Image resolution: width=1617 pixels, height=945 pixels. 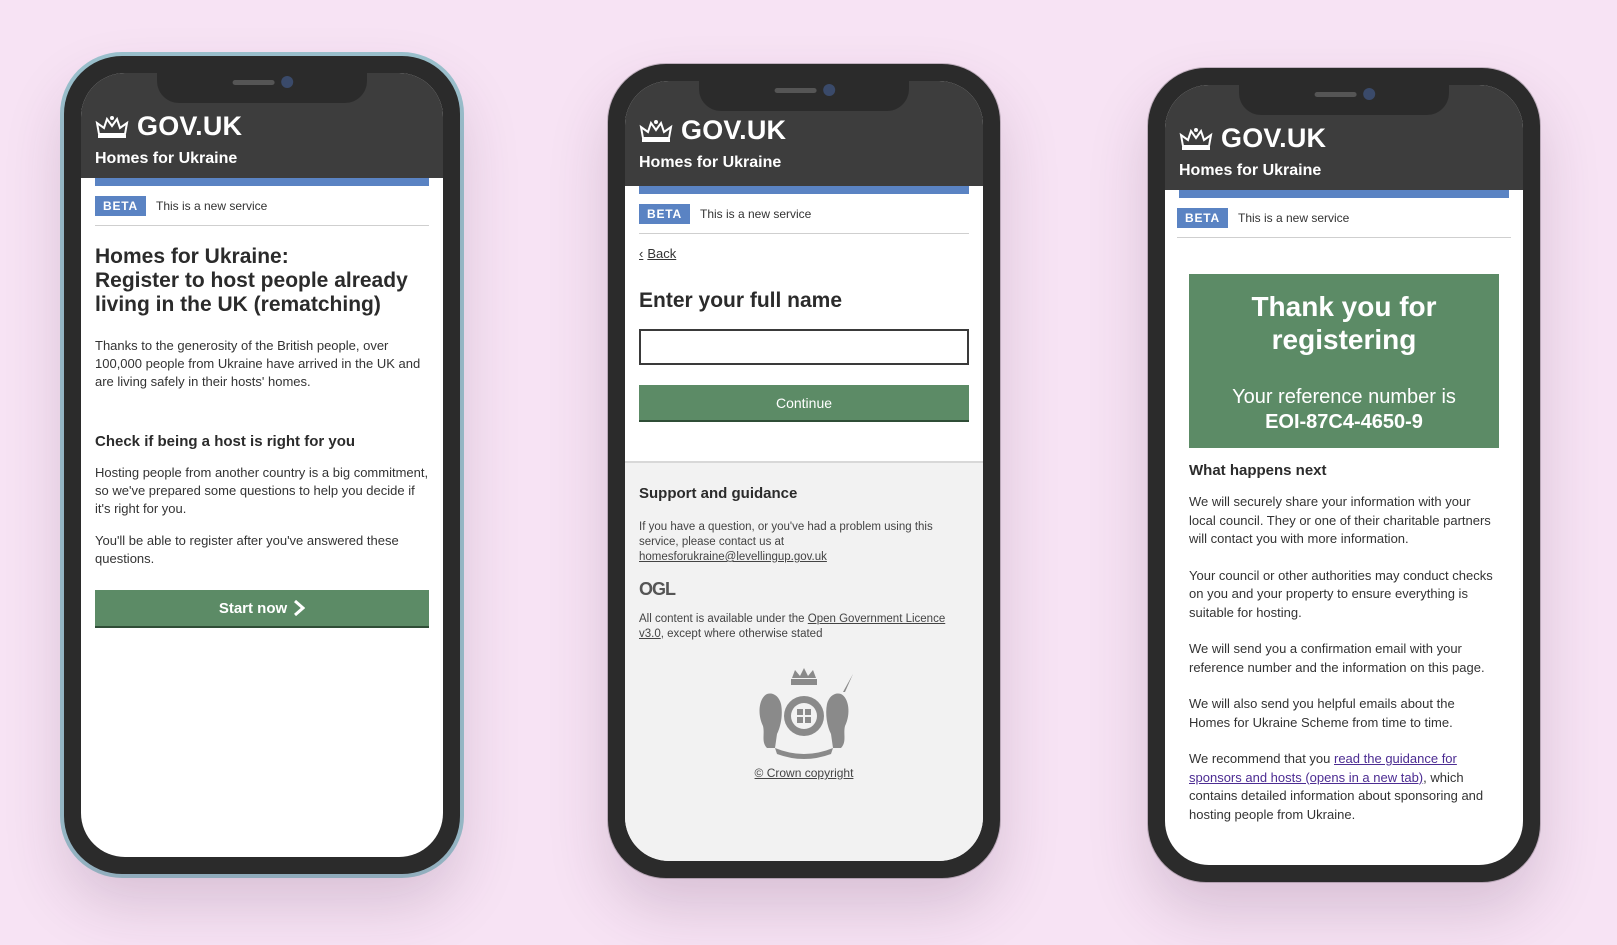 I want to click on p5-prefix: We recommend that you, so click(x=1261, y=758).